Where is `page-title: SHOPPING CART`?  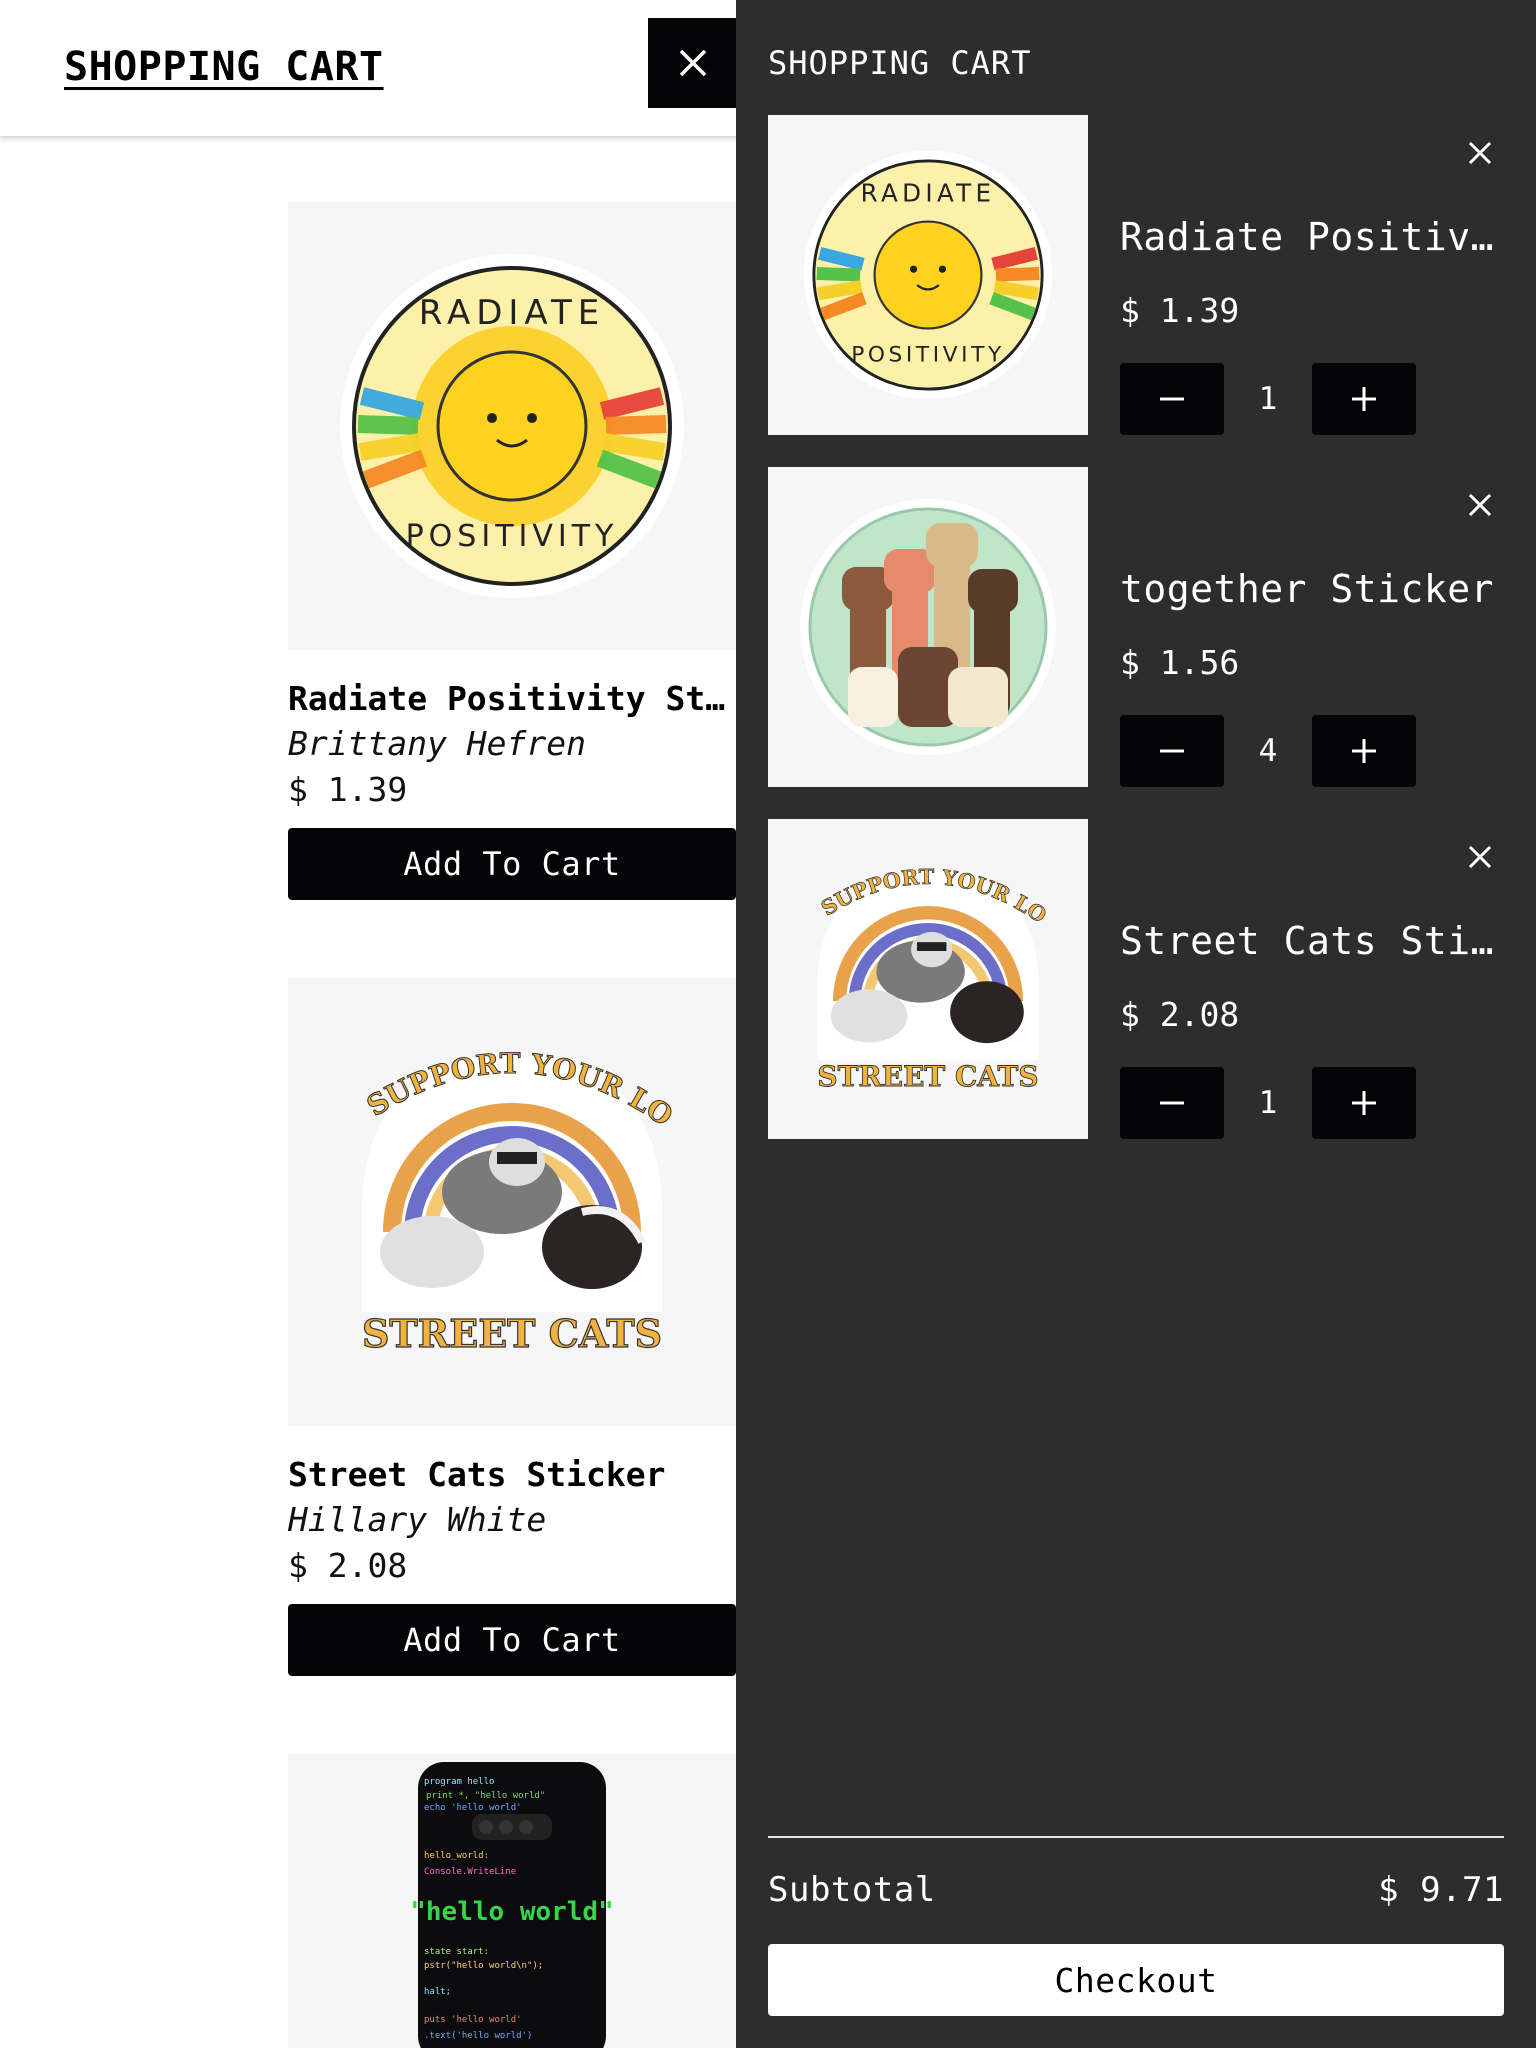 page-title: SHOPPING CART is located at coordinates (224, 67).